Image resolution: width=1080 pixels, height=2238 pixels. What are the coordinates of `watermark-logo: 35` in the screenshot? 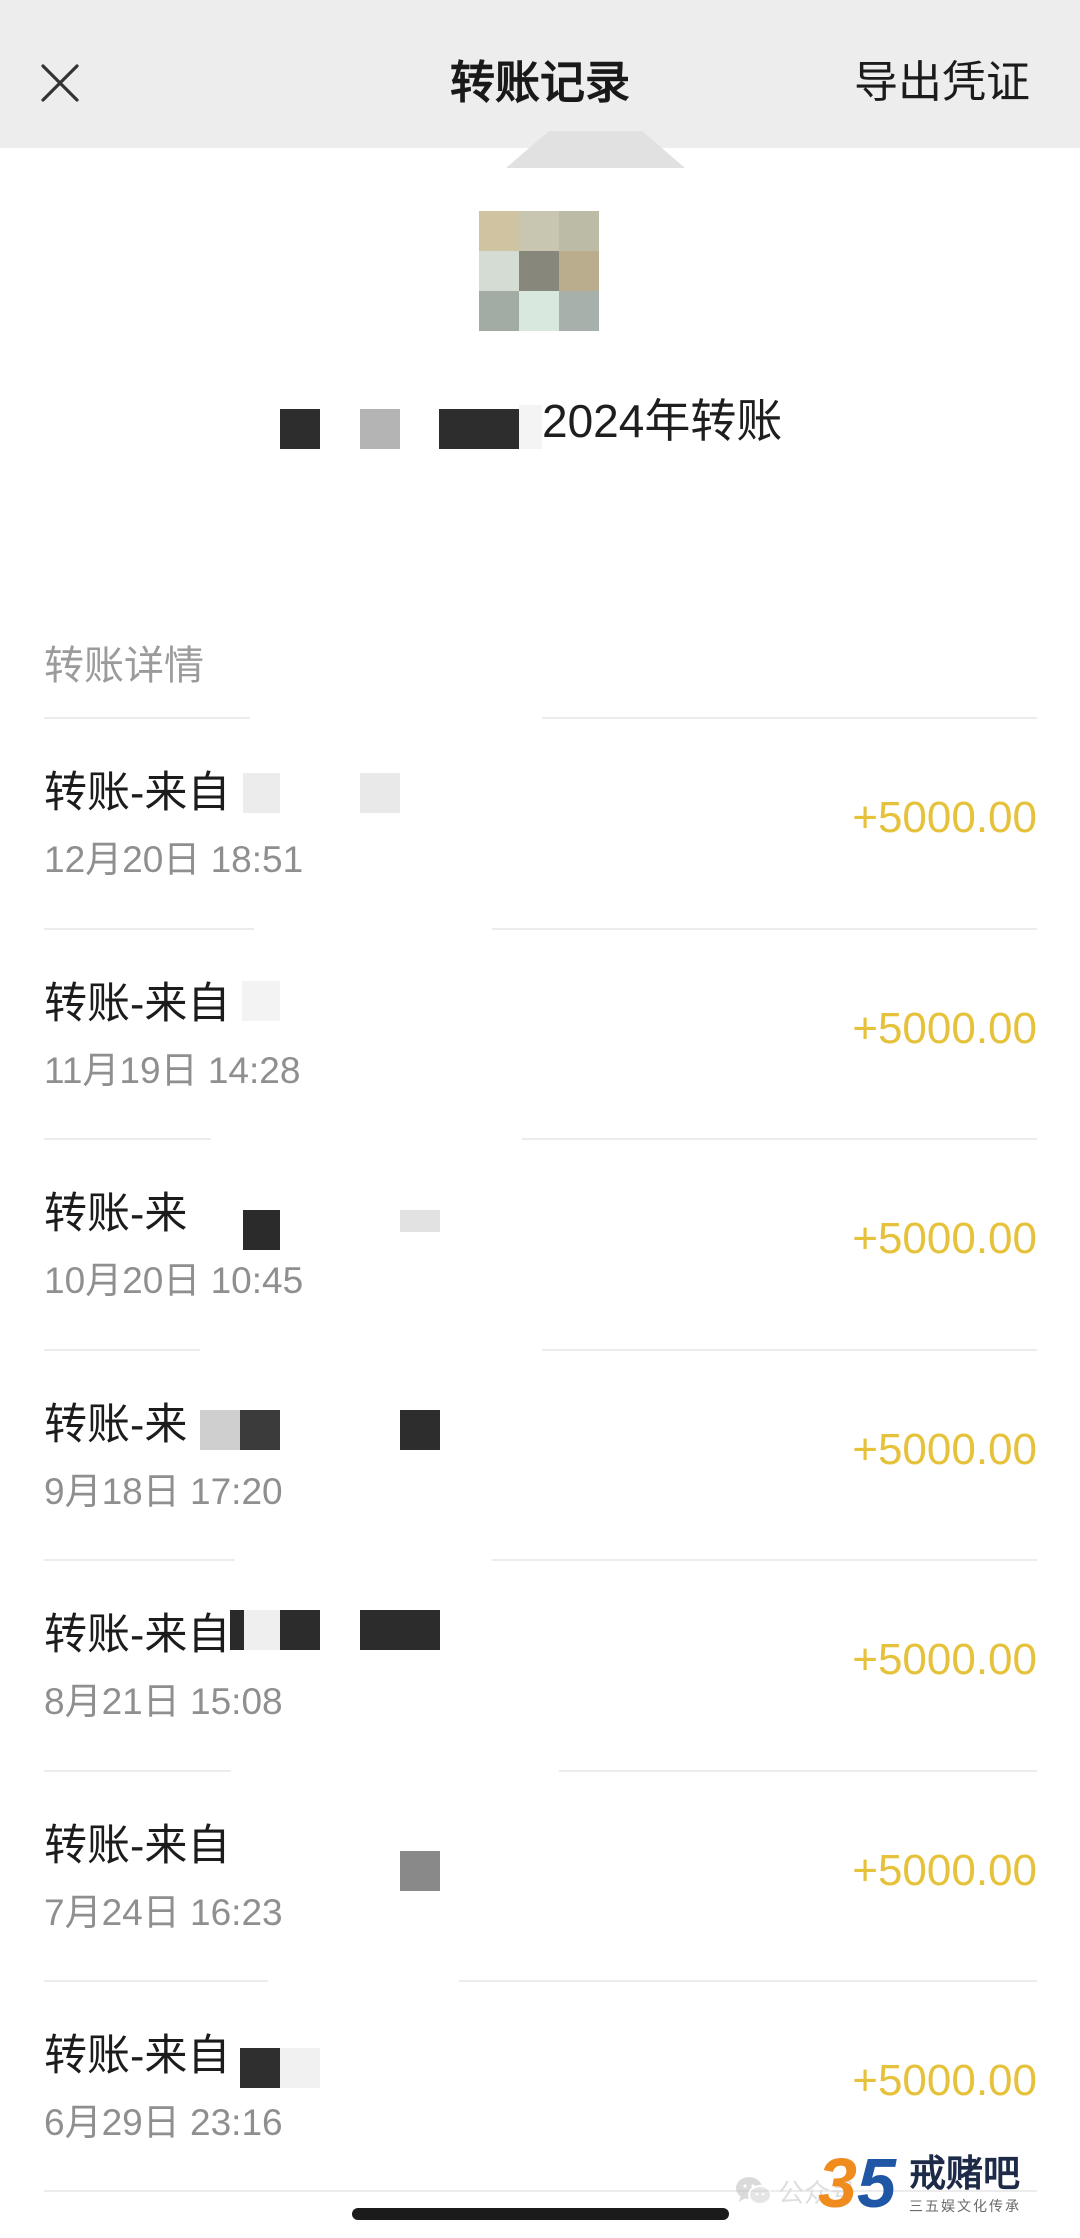 It's located at (857, 2183).